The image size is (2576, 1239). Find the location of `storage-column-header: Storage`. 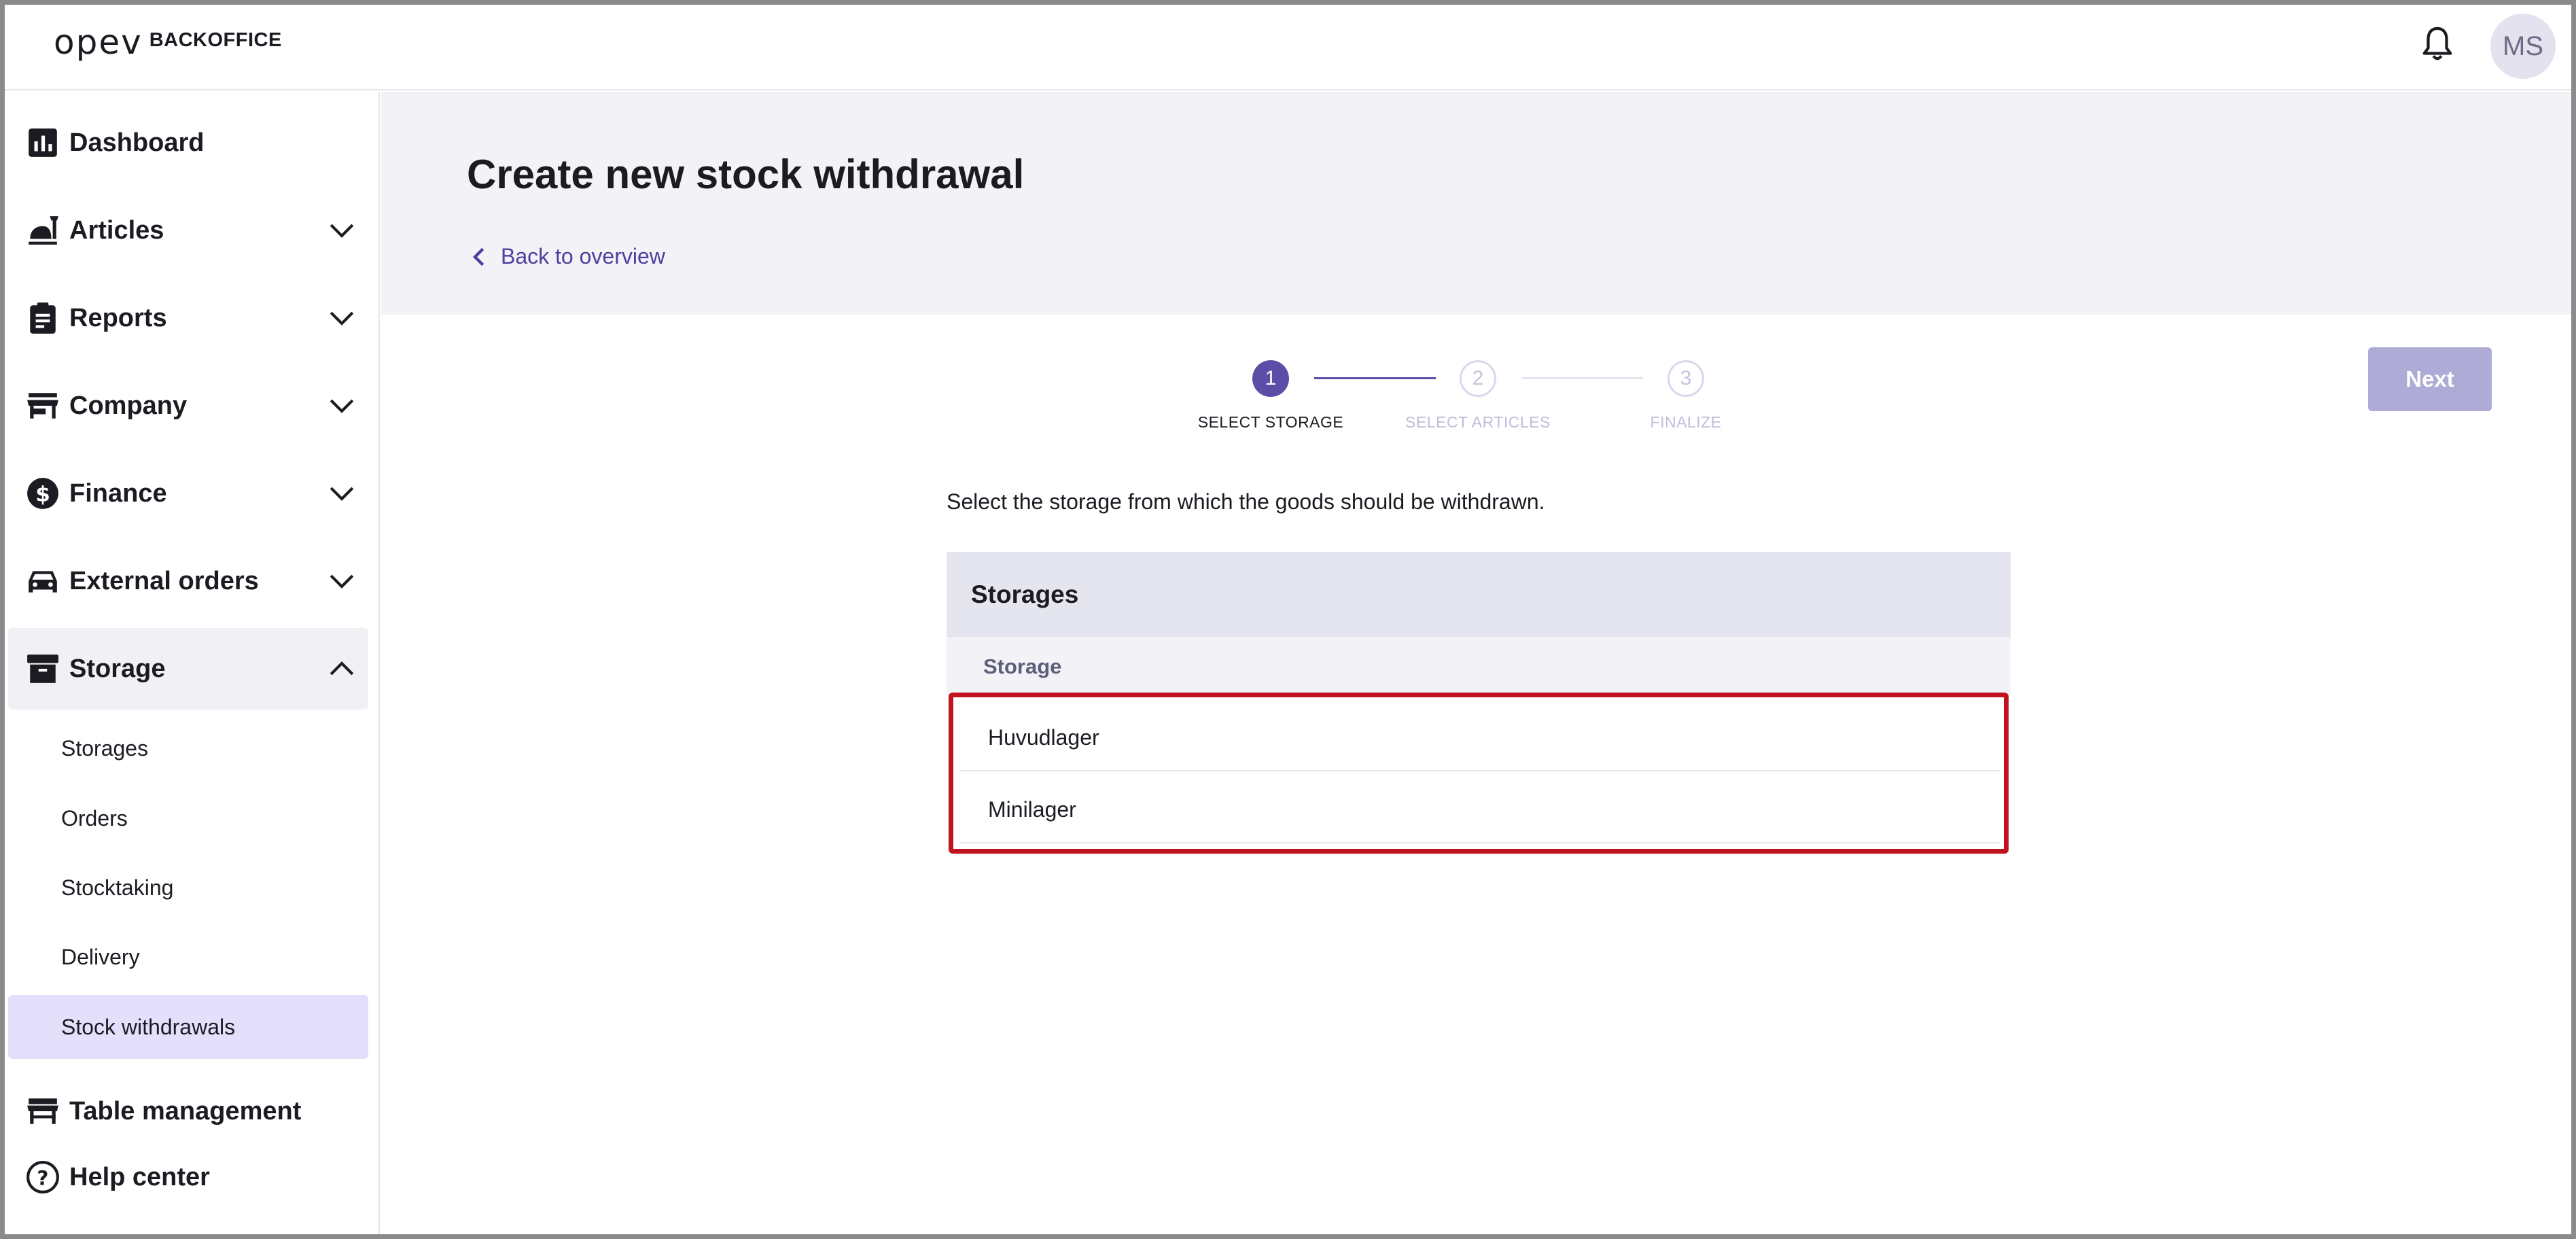

storage-column-header: Storage is located at coordinates (1479, 666).